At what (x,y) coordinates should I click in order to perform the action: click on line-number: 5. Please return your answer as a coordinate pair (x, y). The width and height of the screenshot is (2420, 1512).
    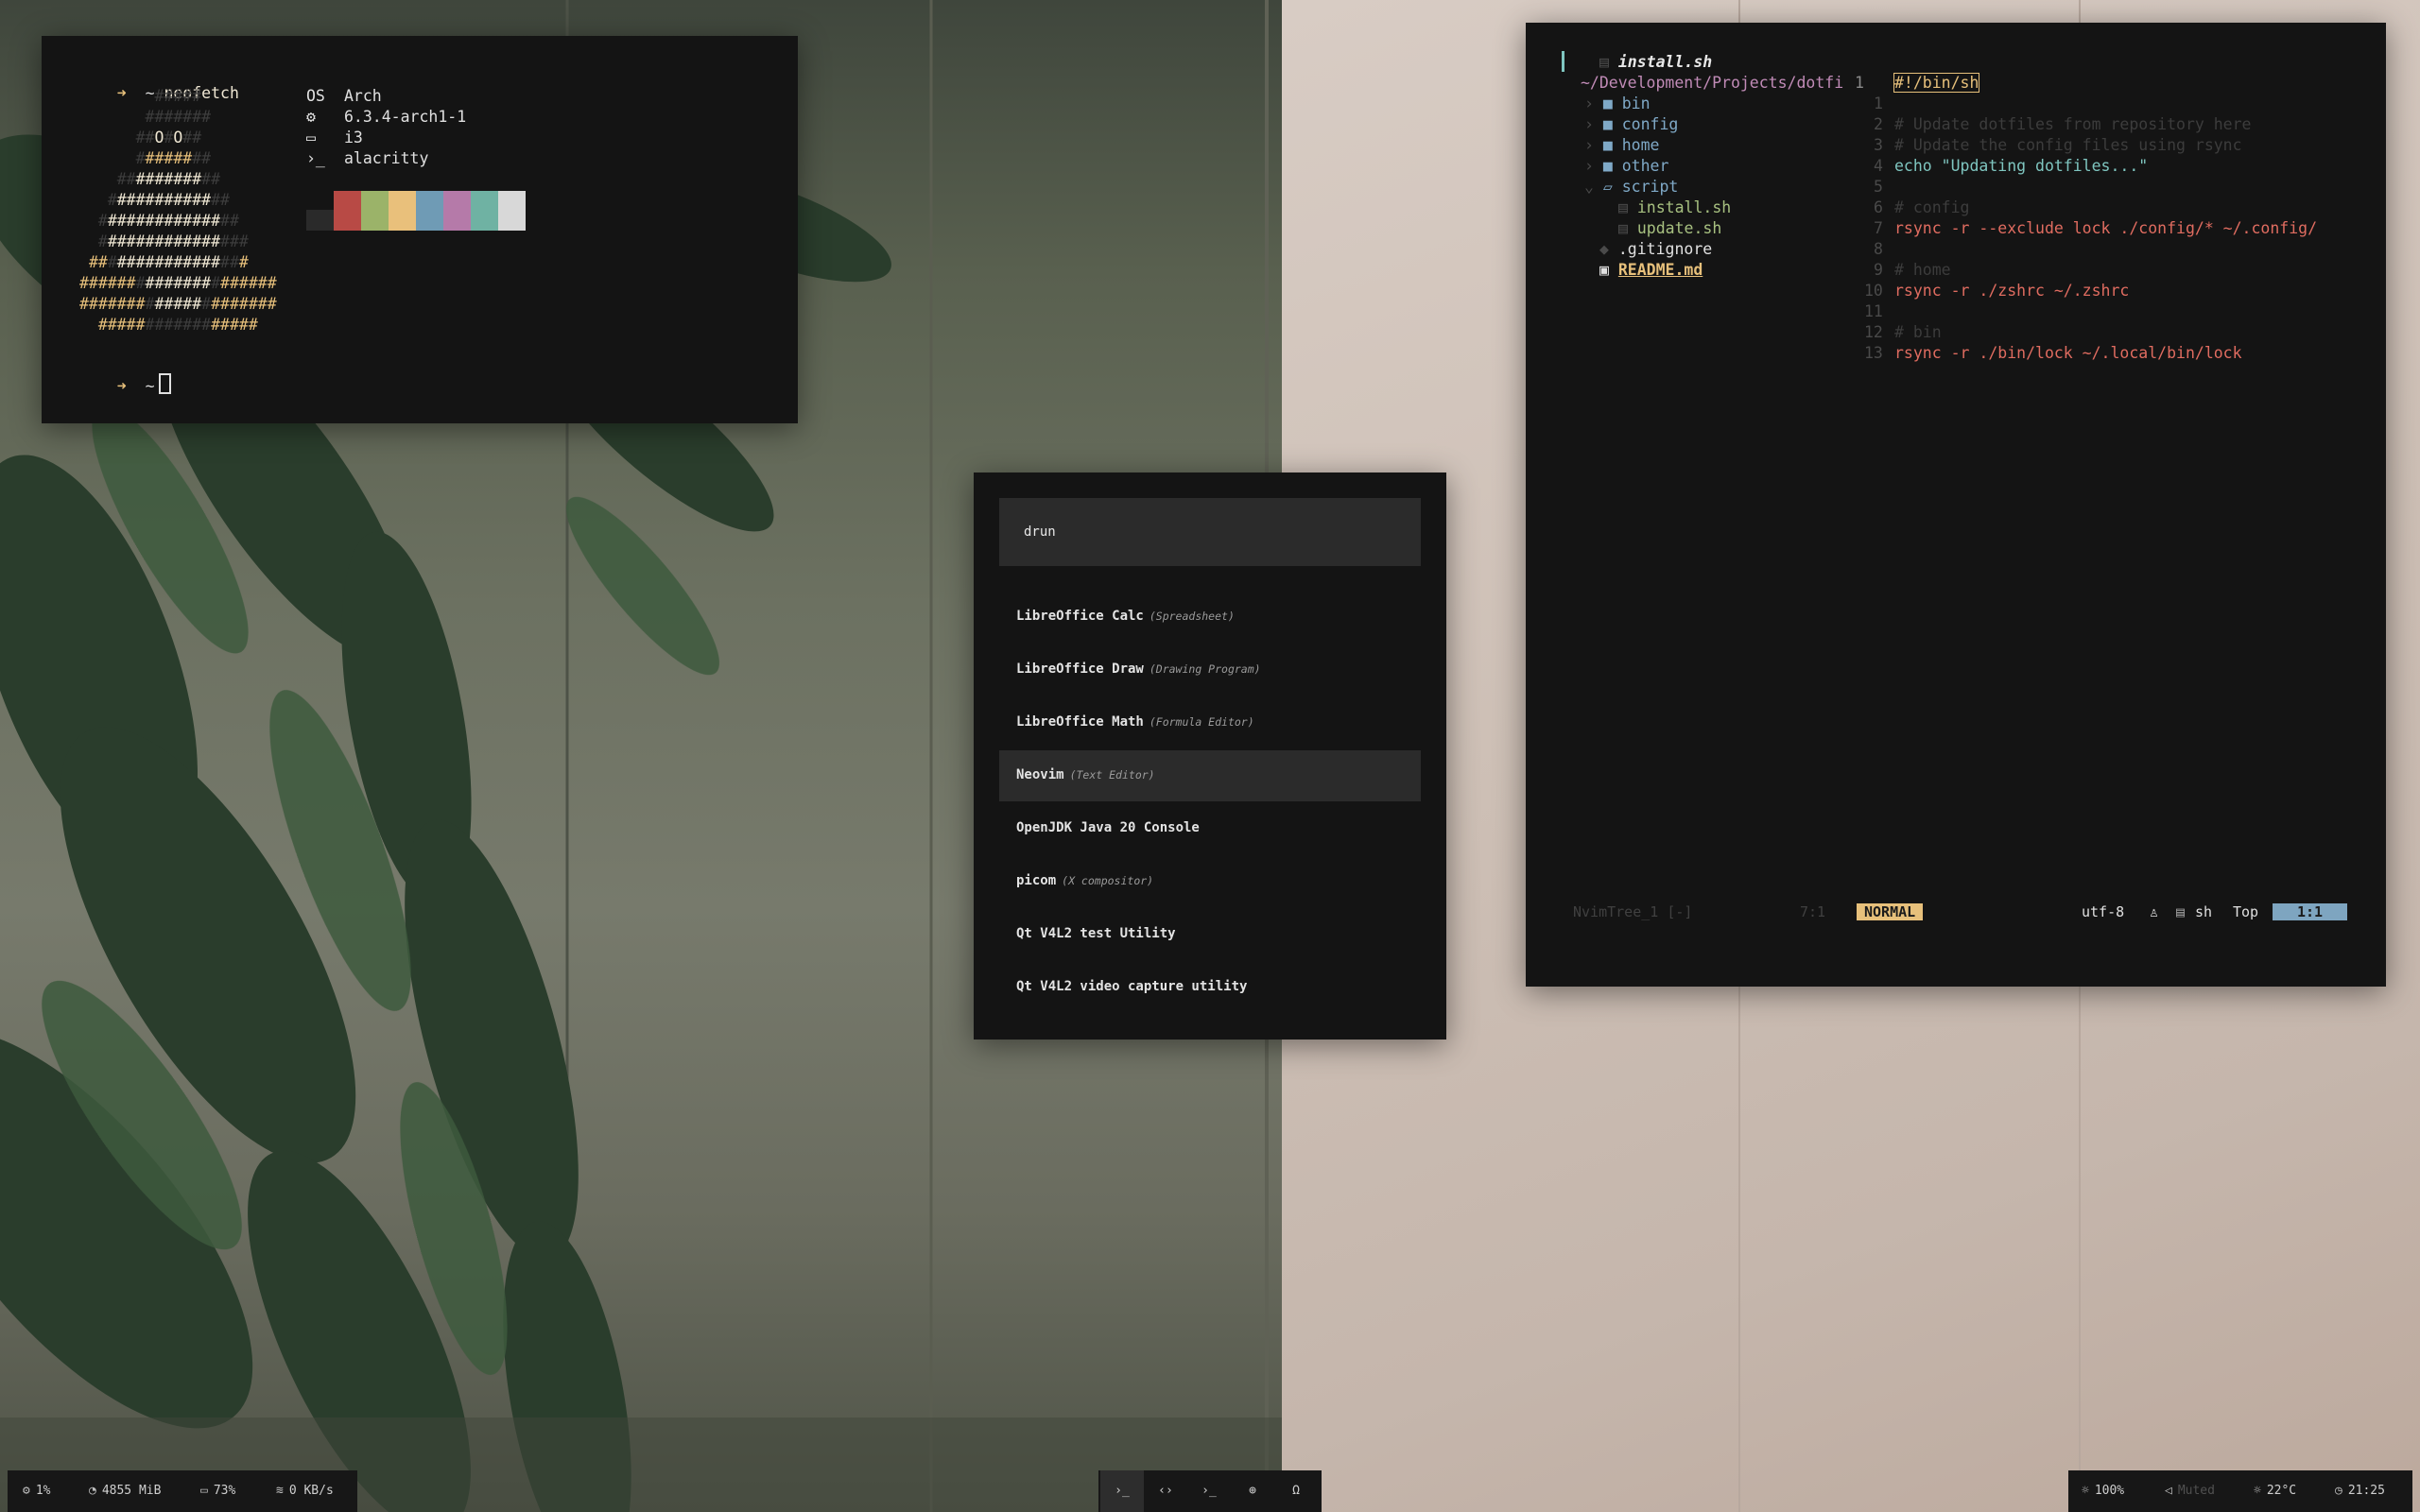
    Looking at the image, I should click on (1879, 187).